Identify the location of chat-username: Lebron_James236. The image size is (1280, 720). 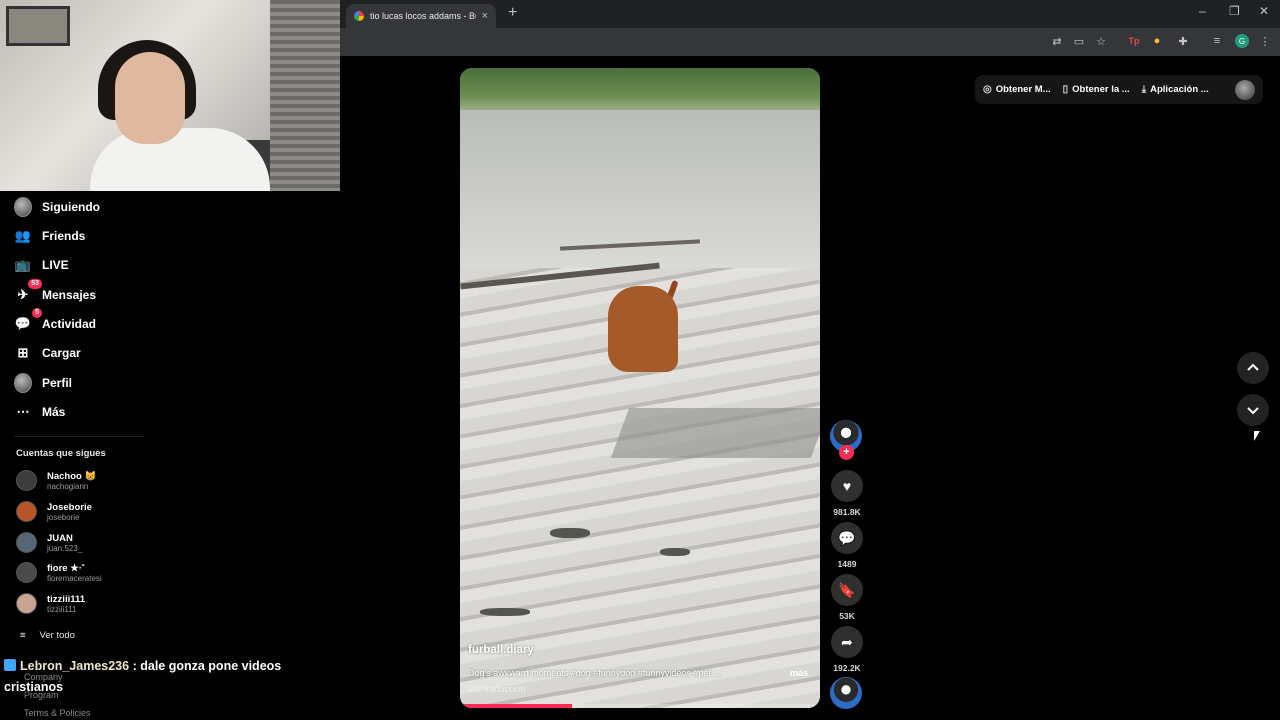
(75, 666).